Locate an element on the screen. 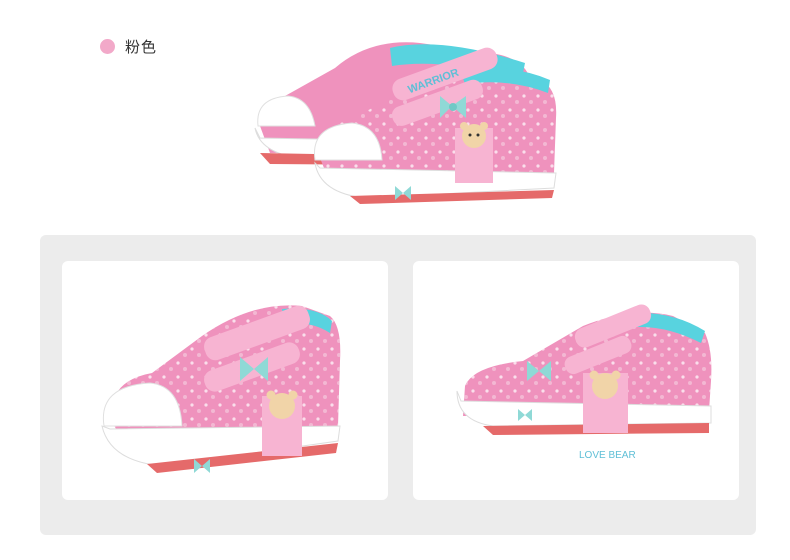 This screenshot has height=560, width=790. front-three-quarter-image is located at coordinates (221, 389).